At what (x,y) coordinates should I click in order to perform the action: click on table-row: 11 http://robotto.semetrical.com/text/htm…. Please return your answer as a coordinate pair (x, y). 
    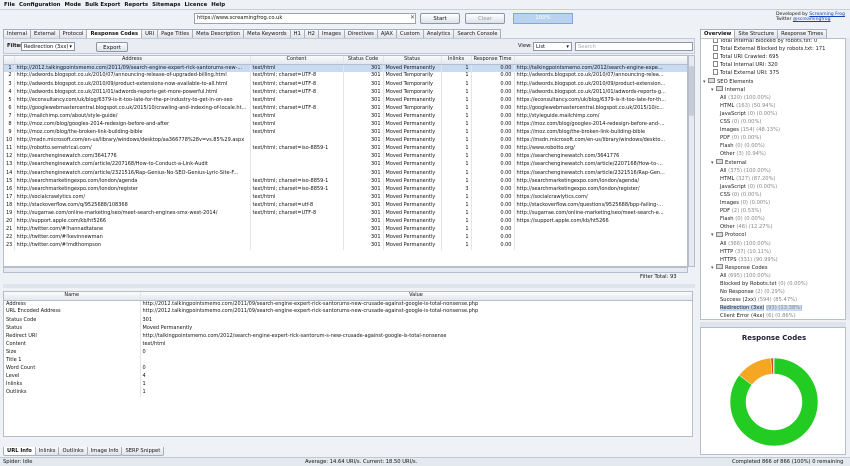
    Looking at the image, I should click on (345, 149).